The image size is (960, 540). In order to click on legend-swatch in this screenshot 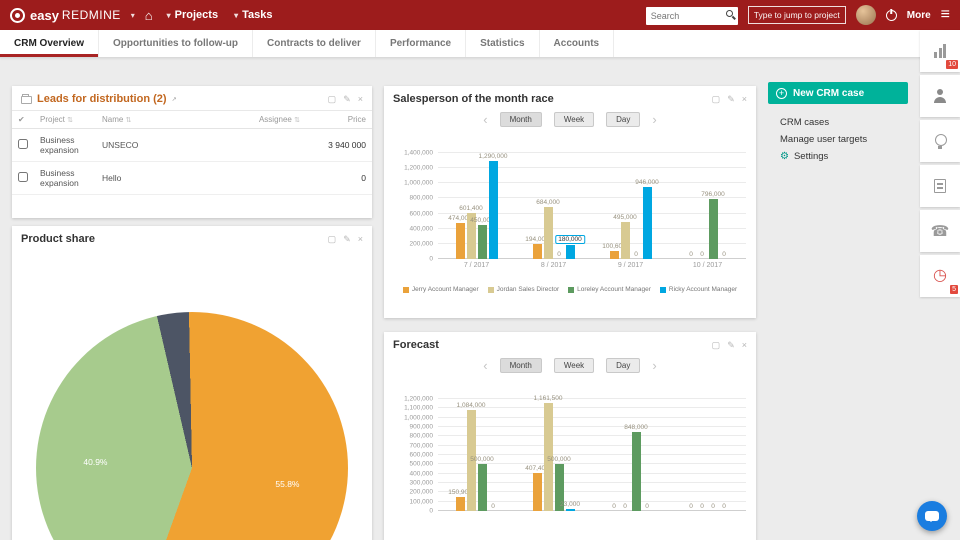, I will do `click(571, 289)`.